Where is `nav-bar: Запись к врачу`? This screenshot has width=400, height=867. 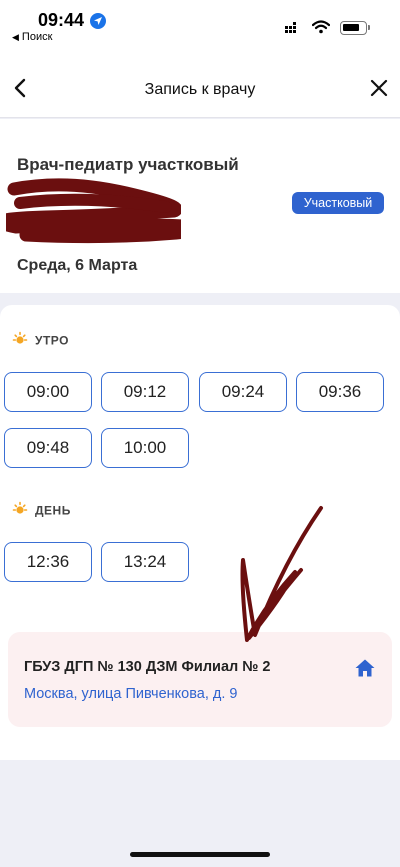
nav-bar: Запись к врачу is located at coordinates (200, 83).